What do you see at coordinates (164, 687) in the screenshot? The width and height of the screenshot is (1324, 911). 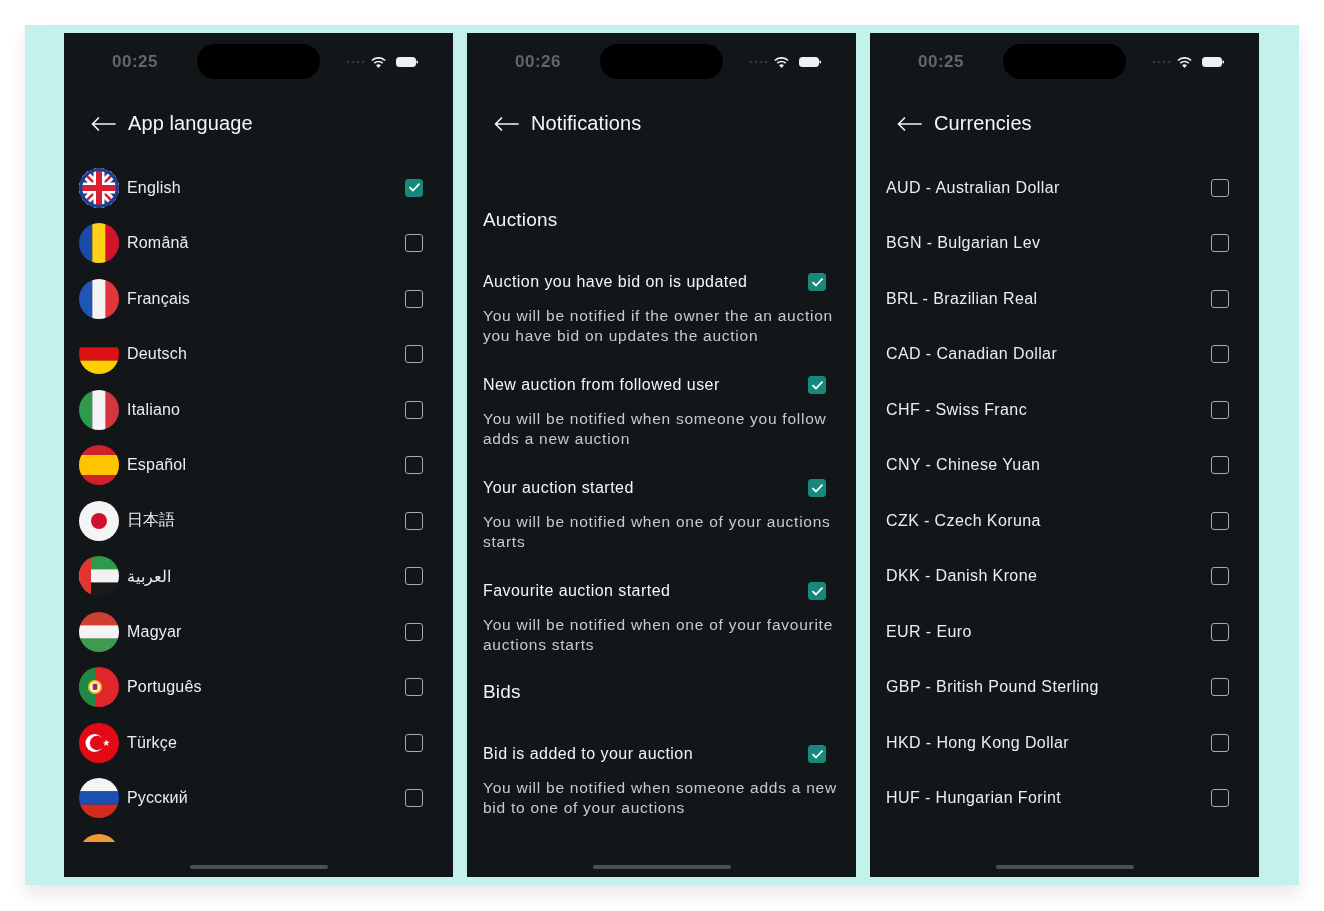 I see `language-name: Português` at bounding box center [164, 687].